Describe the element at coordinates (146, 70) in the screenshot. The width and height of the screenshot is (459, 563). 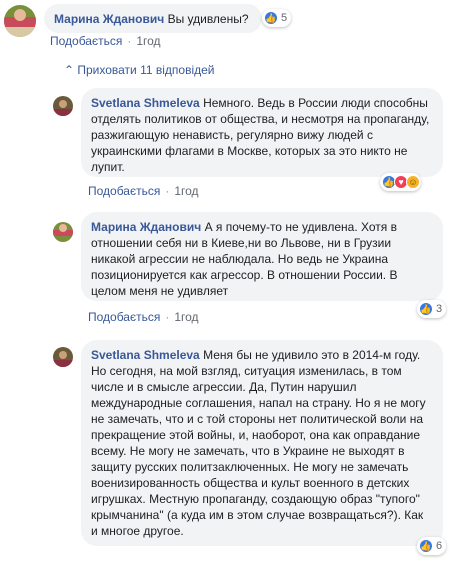
I see `hide-replies-label: Приховати 11 відповідей` at that location.